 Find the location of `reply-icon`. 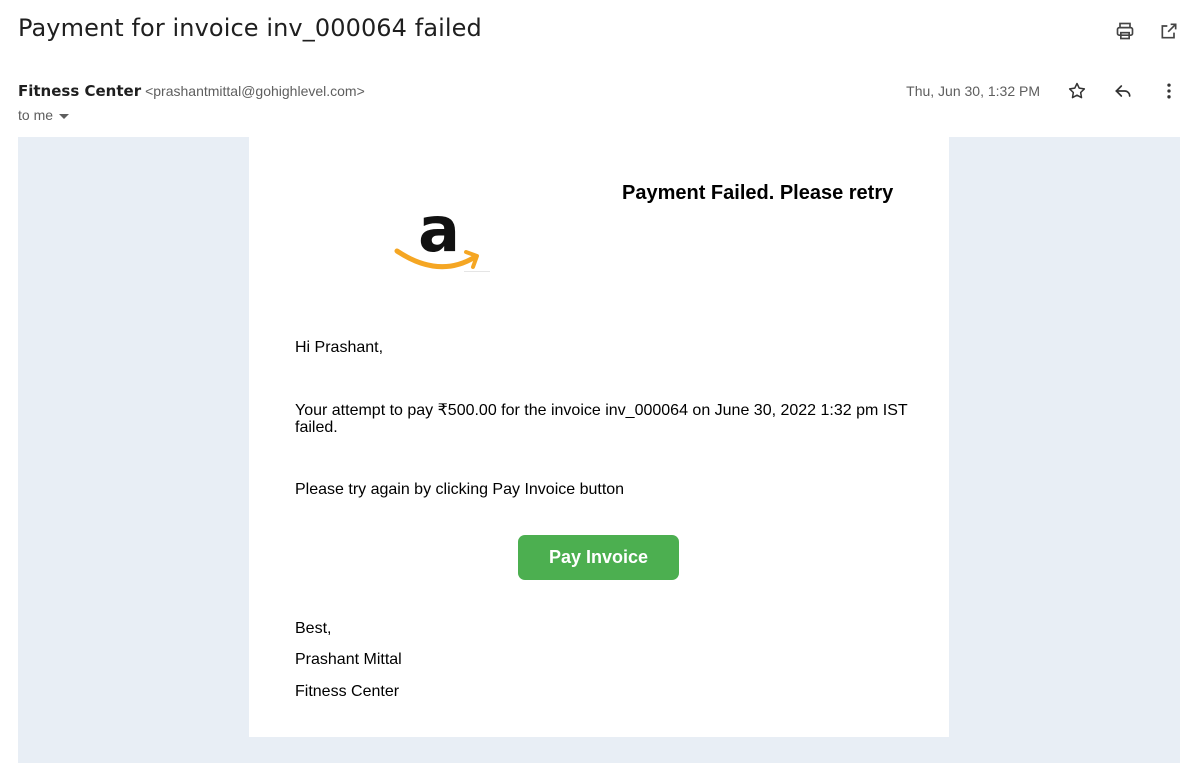

reply-icon is located at coordinates (1123, 91).